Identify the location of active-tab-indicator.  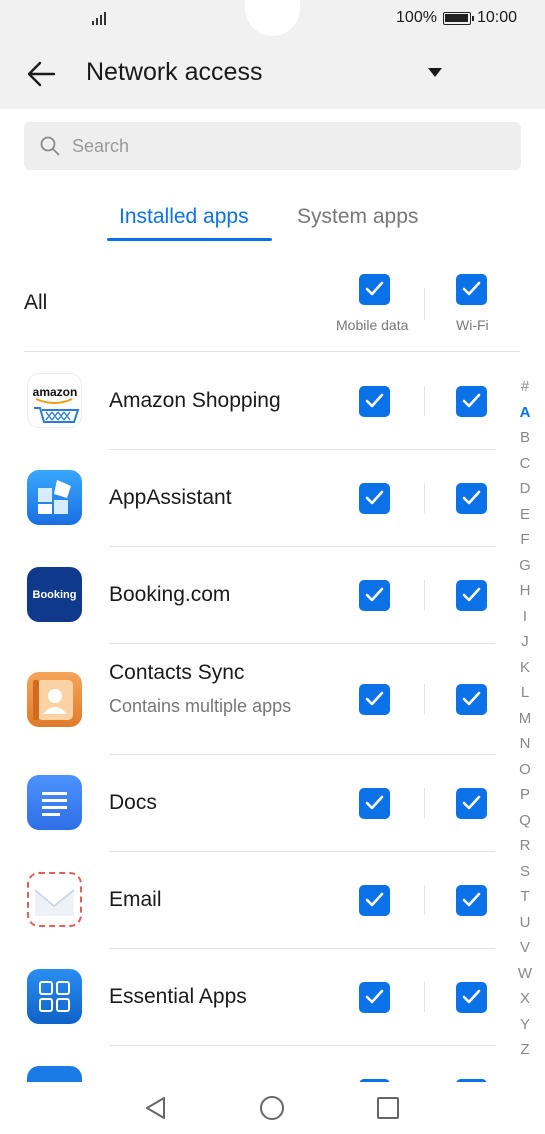
(189, 239).